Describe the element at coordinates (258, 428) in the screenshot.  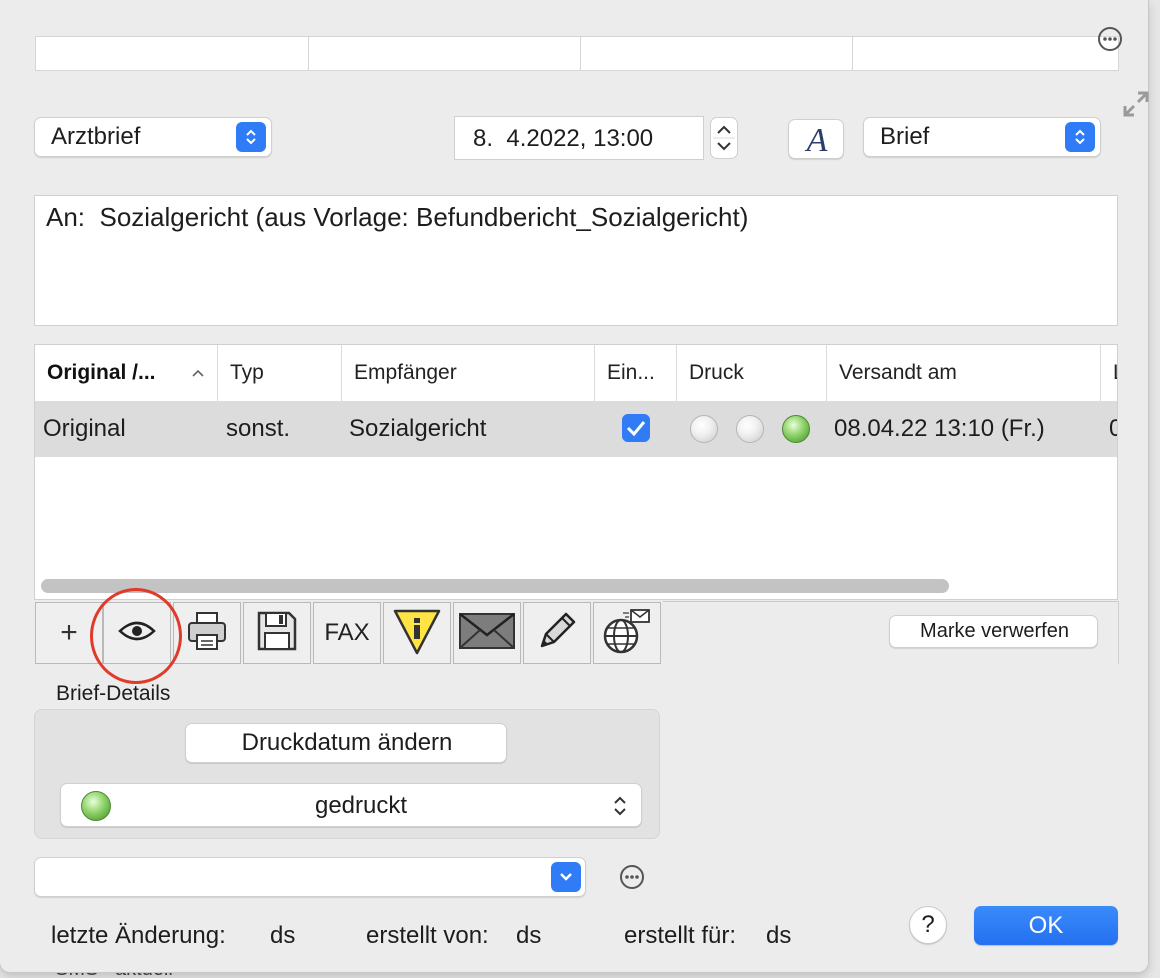
I see `cell-typ: sonst.` at that location.